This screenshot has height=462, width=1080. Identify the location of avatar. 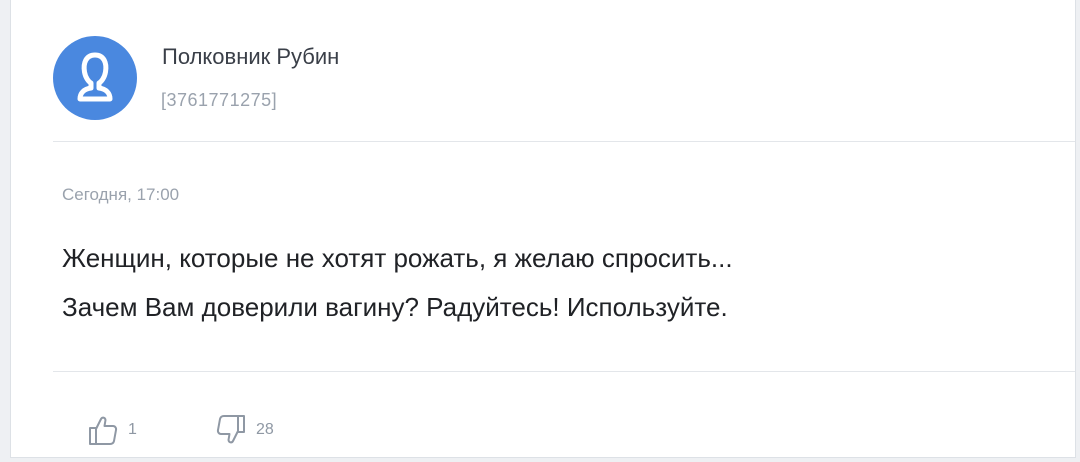
(95, 78).